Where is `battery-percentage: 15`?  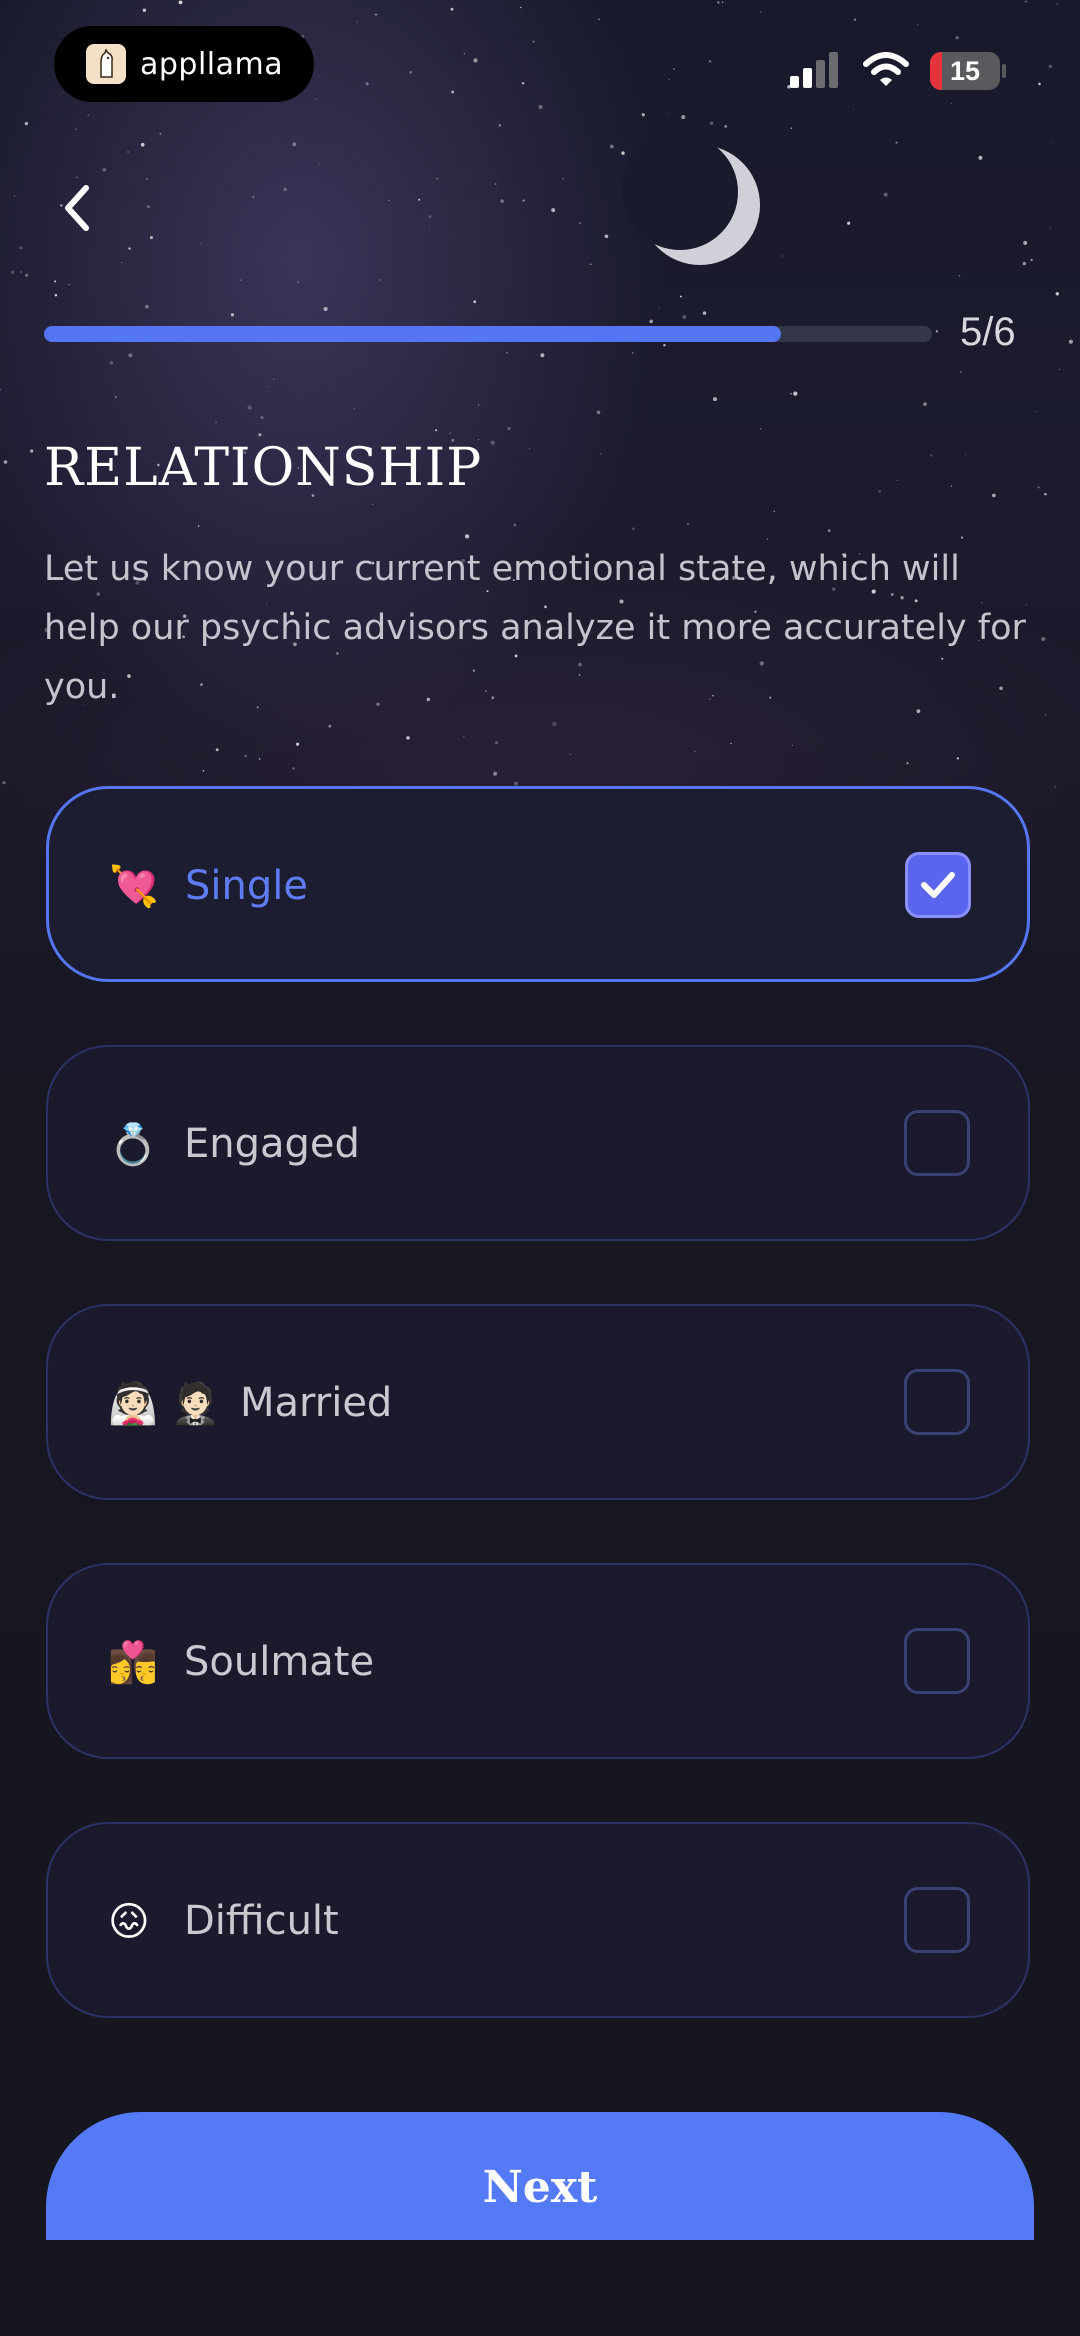 battery-percentage: 15 is located at coordinates (965, 71).